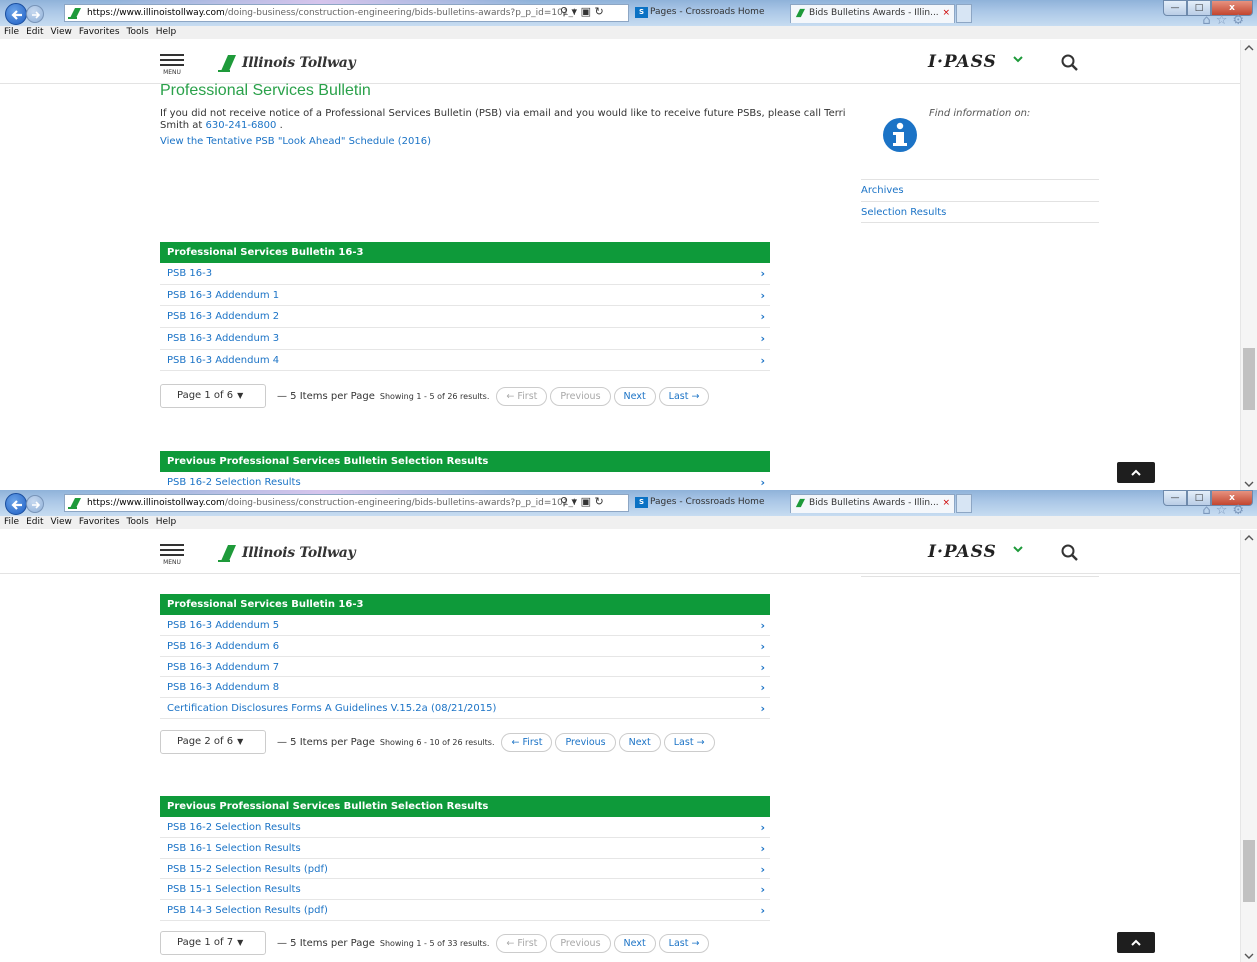 This screenshot has height=962, width=1257. What do you see at coordinates (465, 317) in the screenshot?
I see `list-item: PSB 16-3 Addendum 2 ›` at bounding box center [465, 317].